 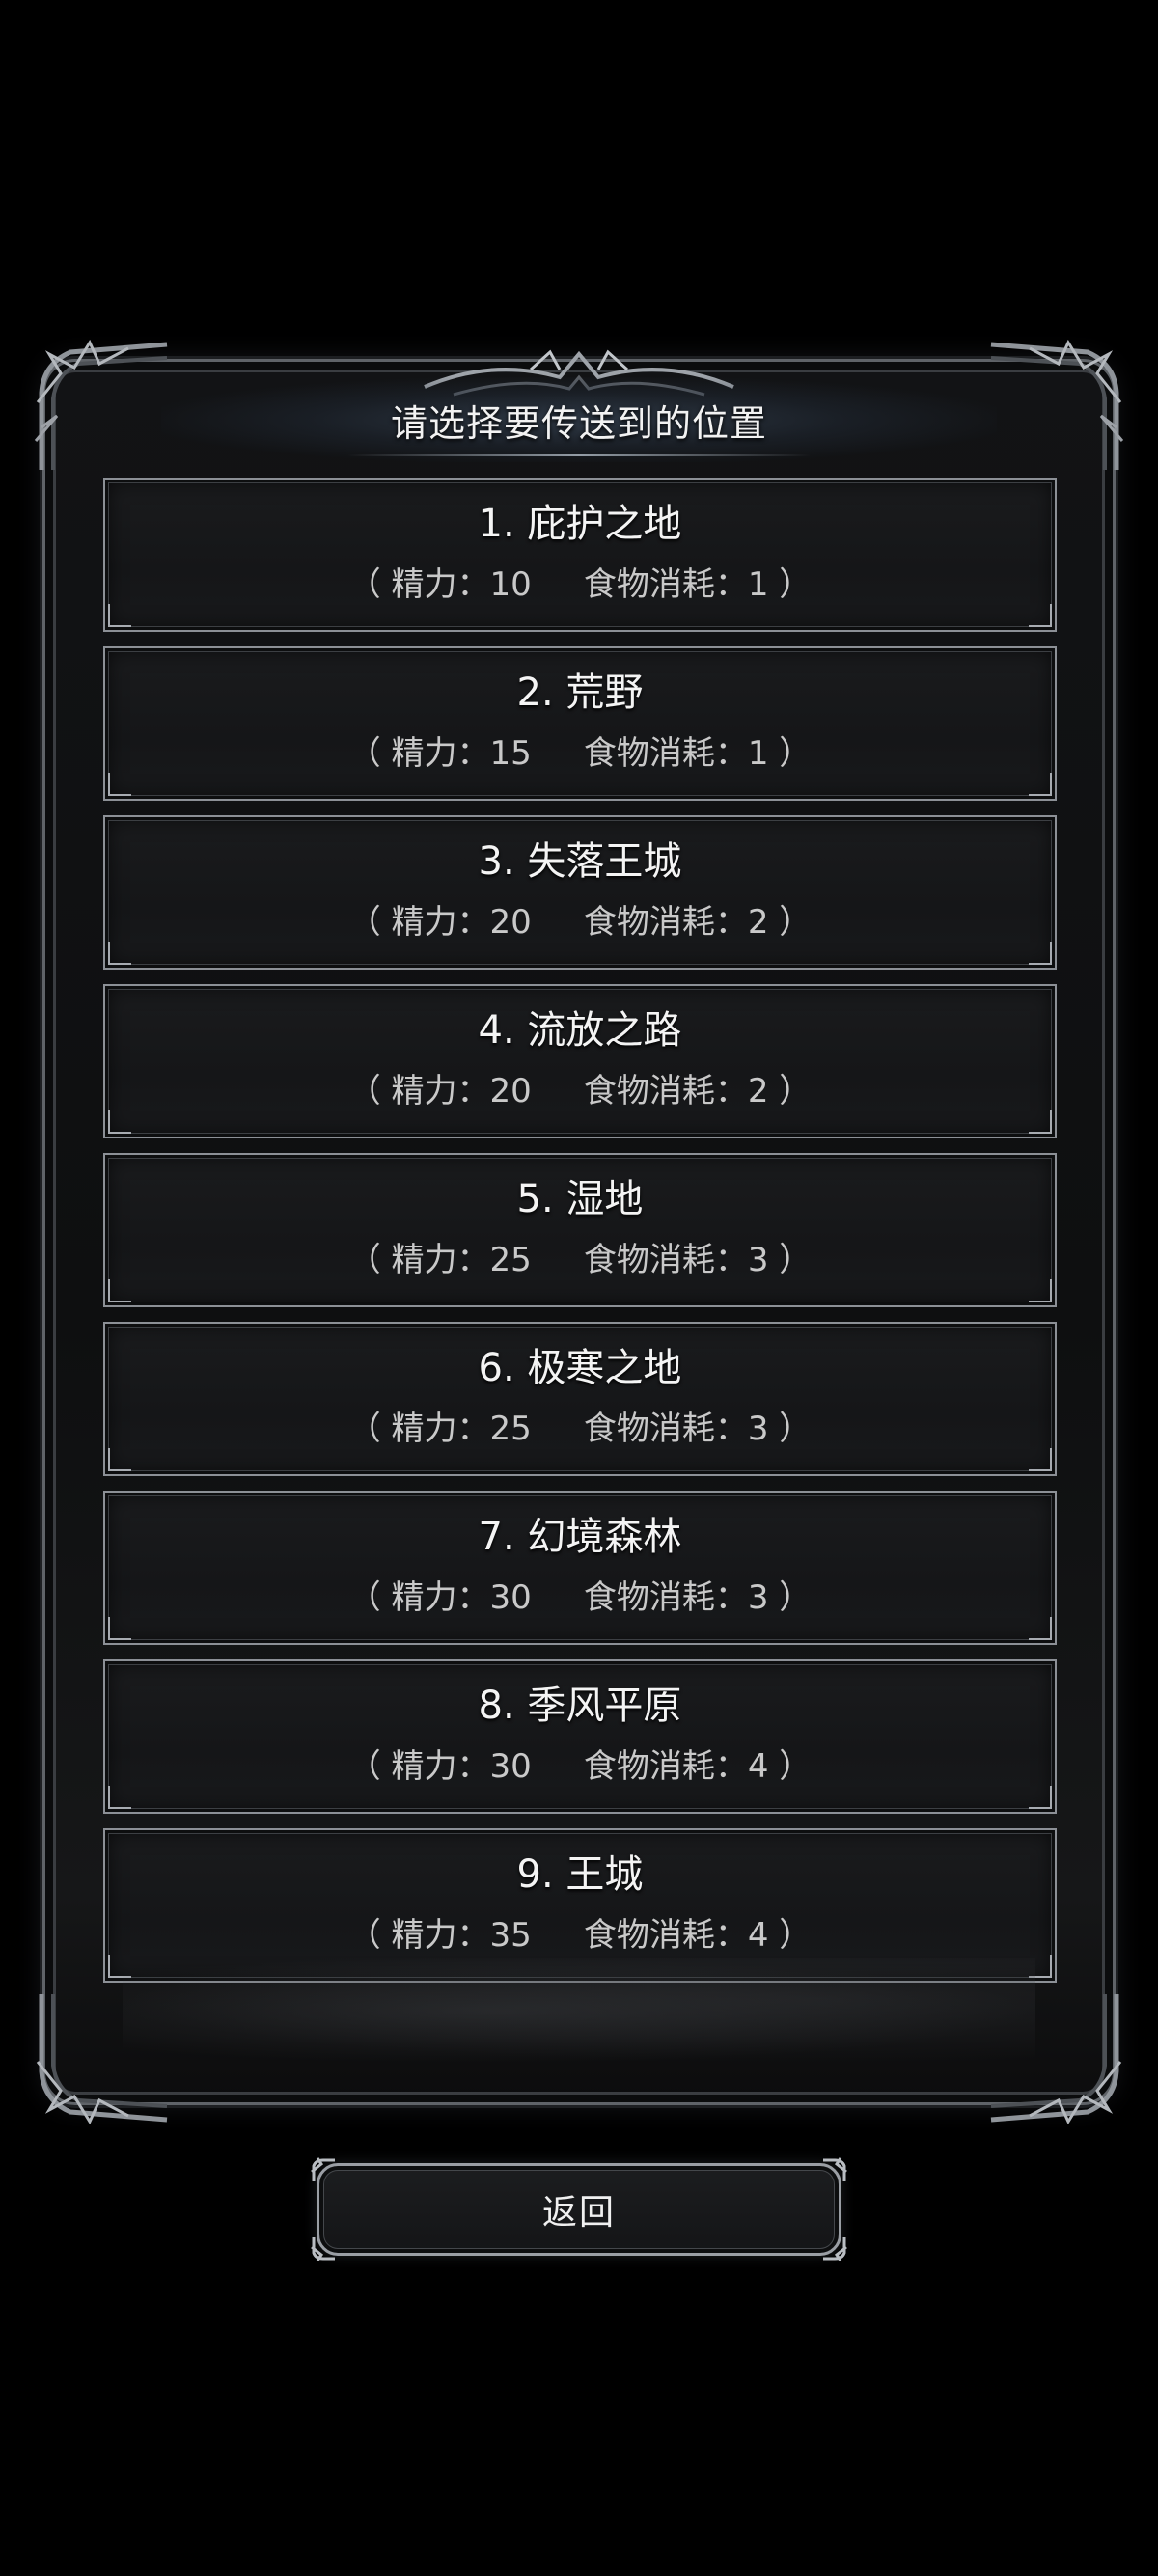 I want to click on location-option-5: 5. 湿地 （ 精力：25 食物消耗：3 ）, so click(x=580, y=1230).